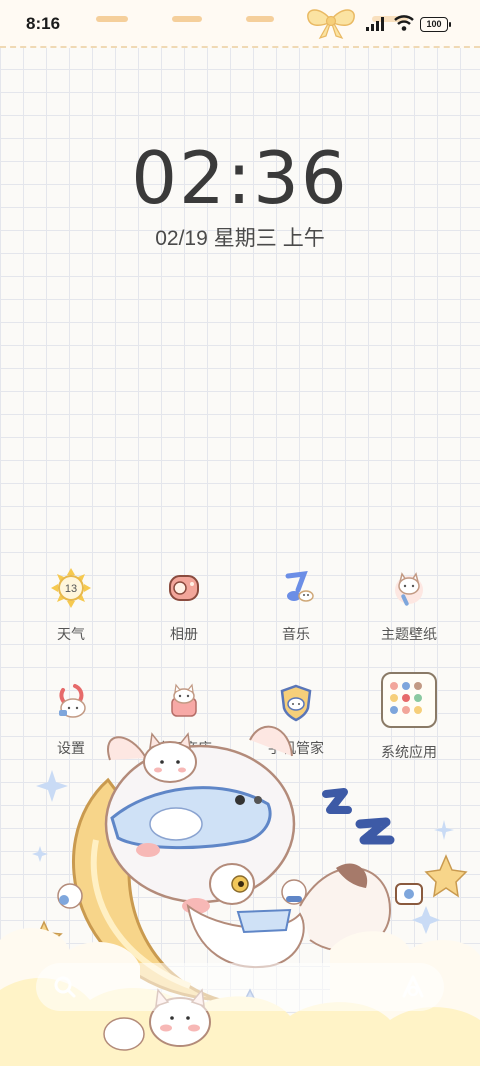 The height and width of the screenshot is (1066, 480). I want to click on cat-brush-icon, so click(409, 588).